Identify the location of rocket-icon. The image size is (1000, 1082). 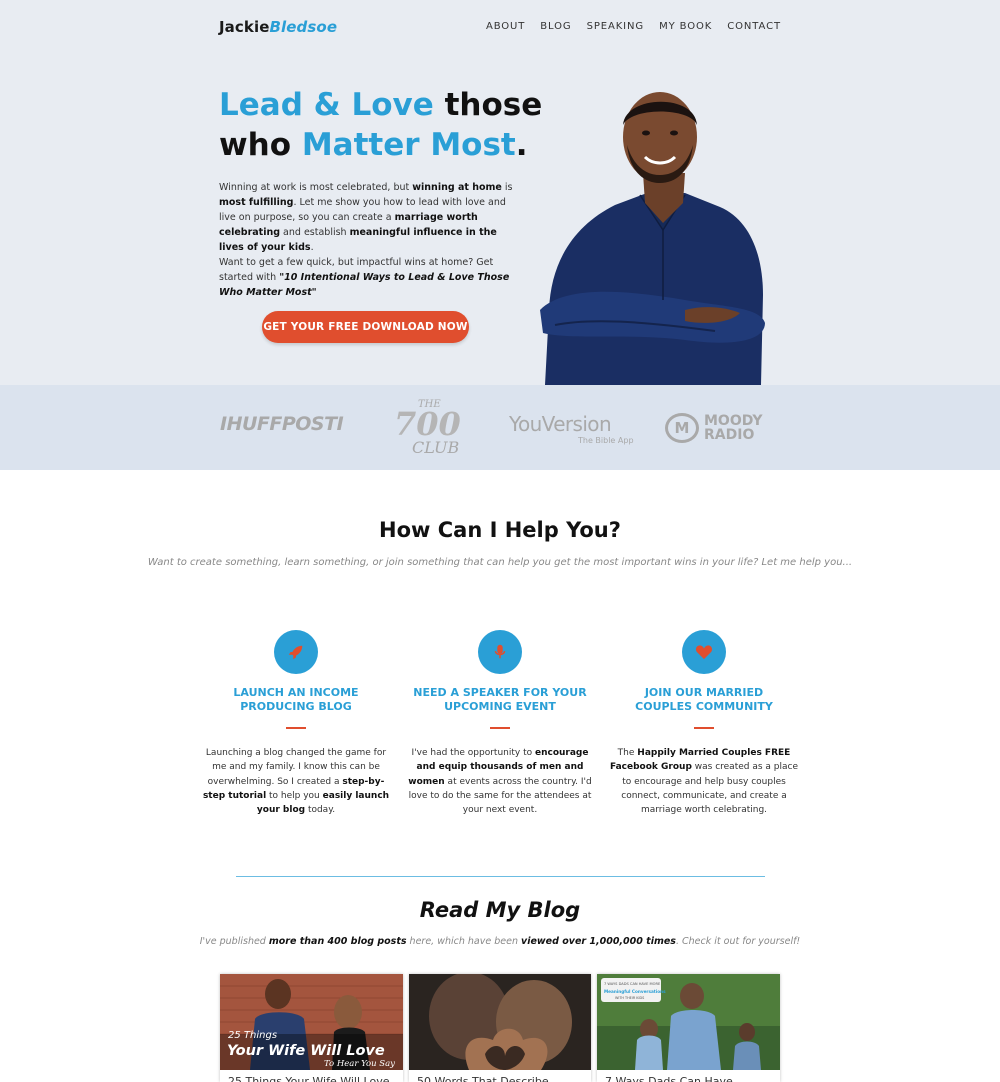
(296, 652).